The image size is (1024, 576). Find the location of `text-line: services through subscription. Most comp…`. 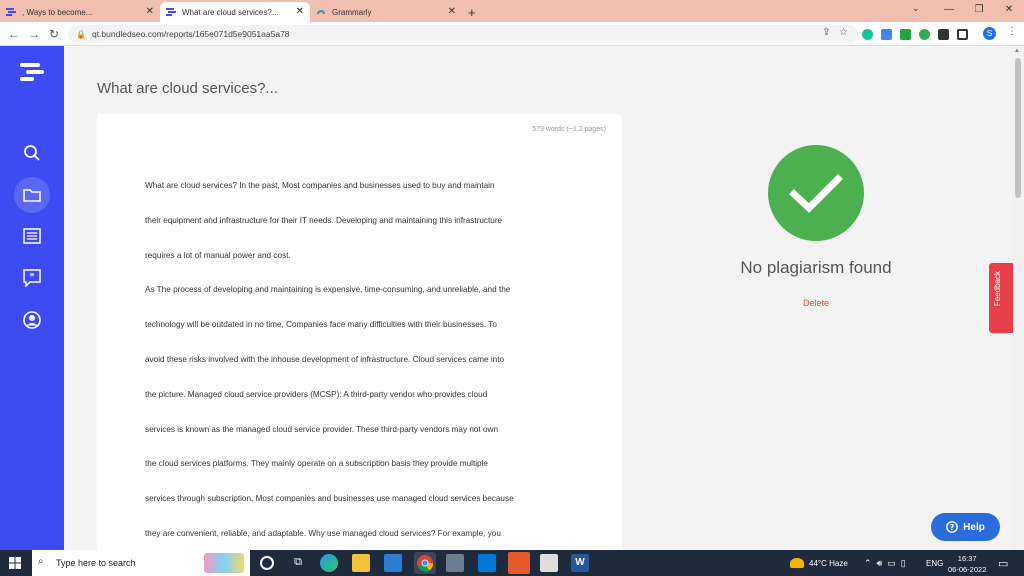

text-line: services through subscription. Most comp… is located at coordinates (329, 499).